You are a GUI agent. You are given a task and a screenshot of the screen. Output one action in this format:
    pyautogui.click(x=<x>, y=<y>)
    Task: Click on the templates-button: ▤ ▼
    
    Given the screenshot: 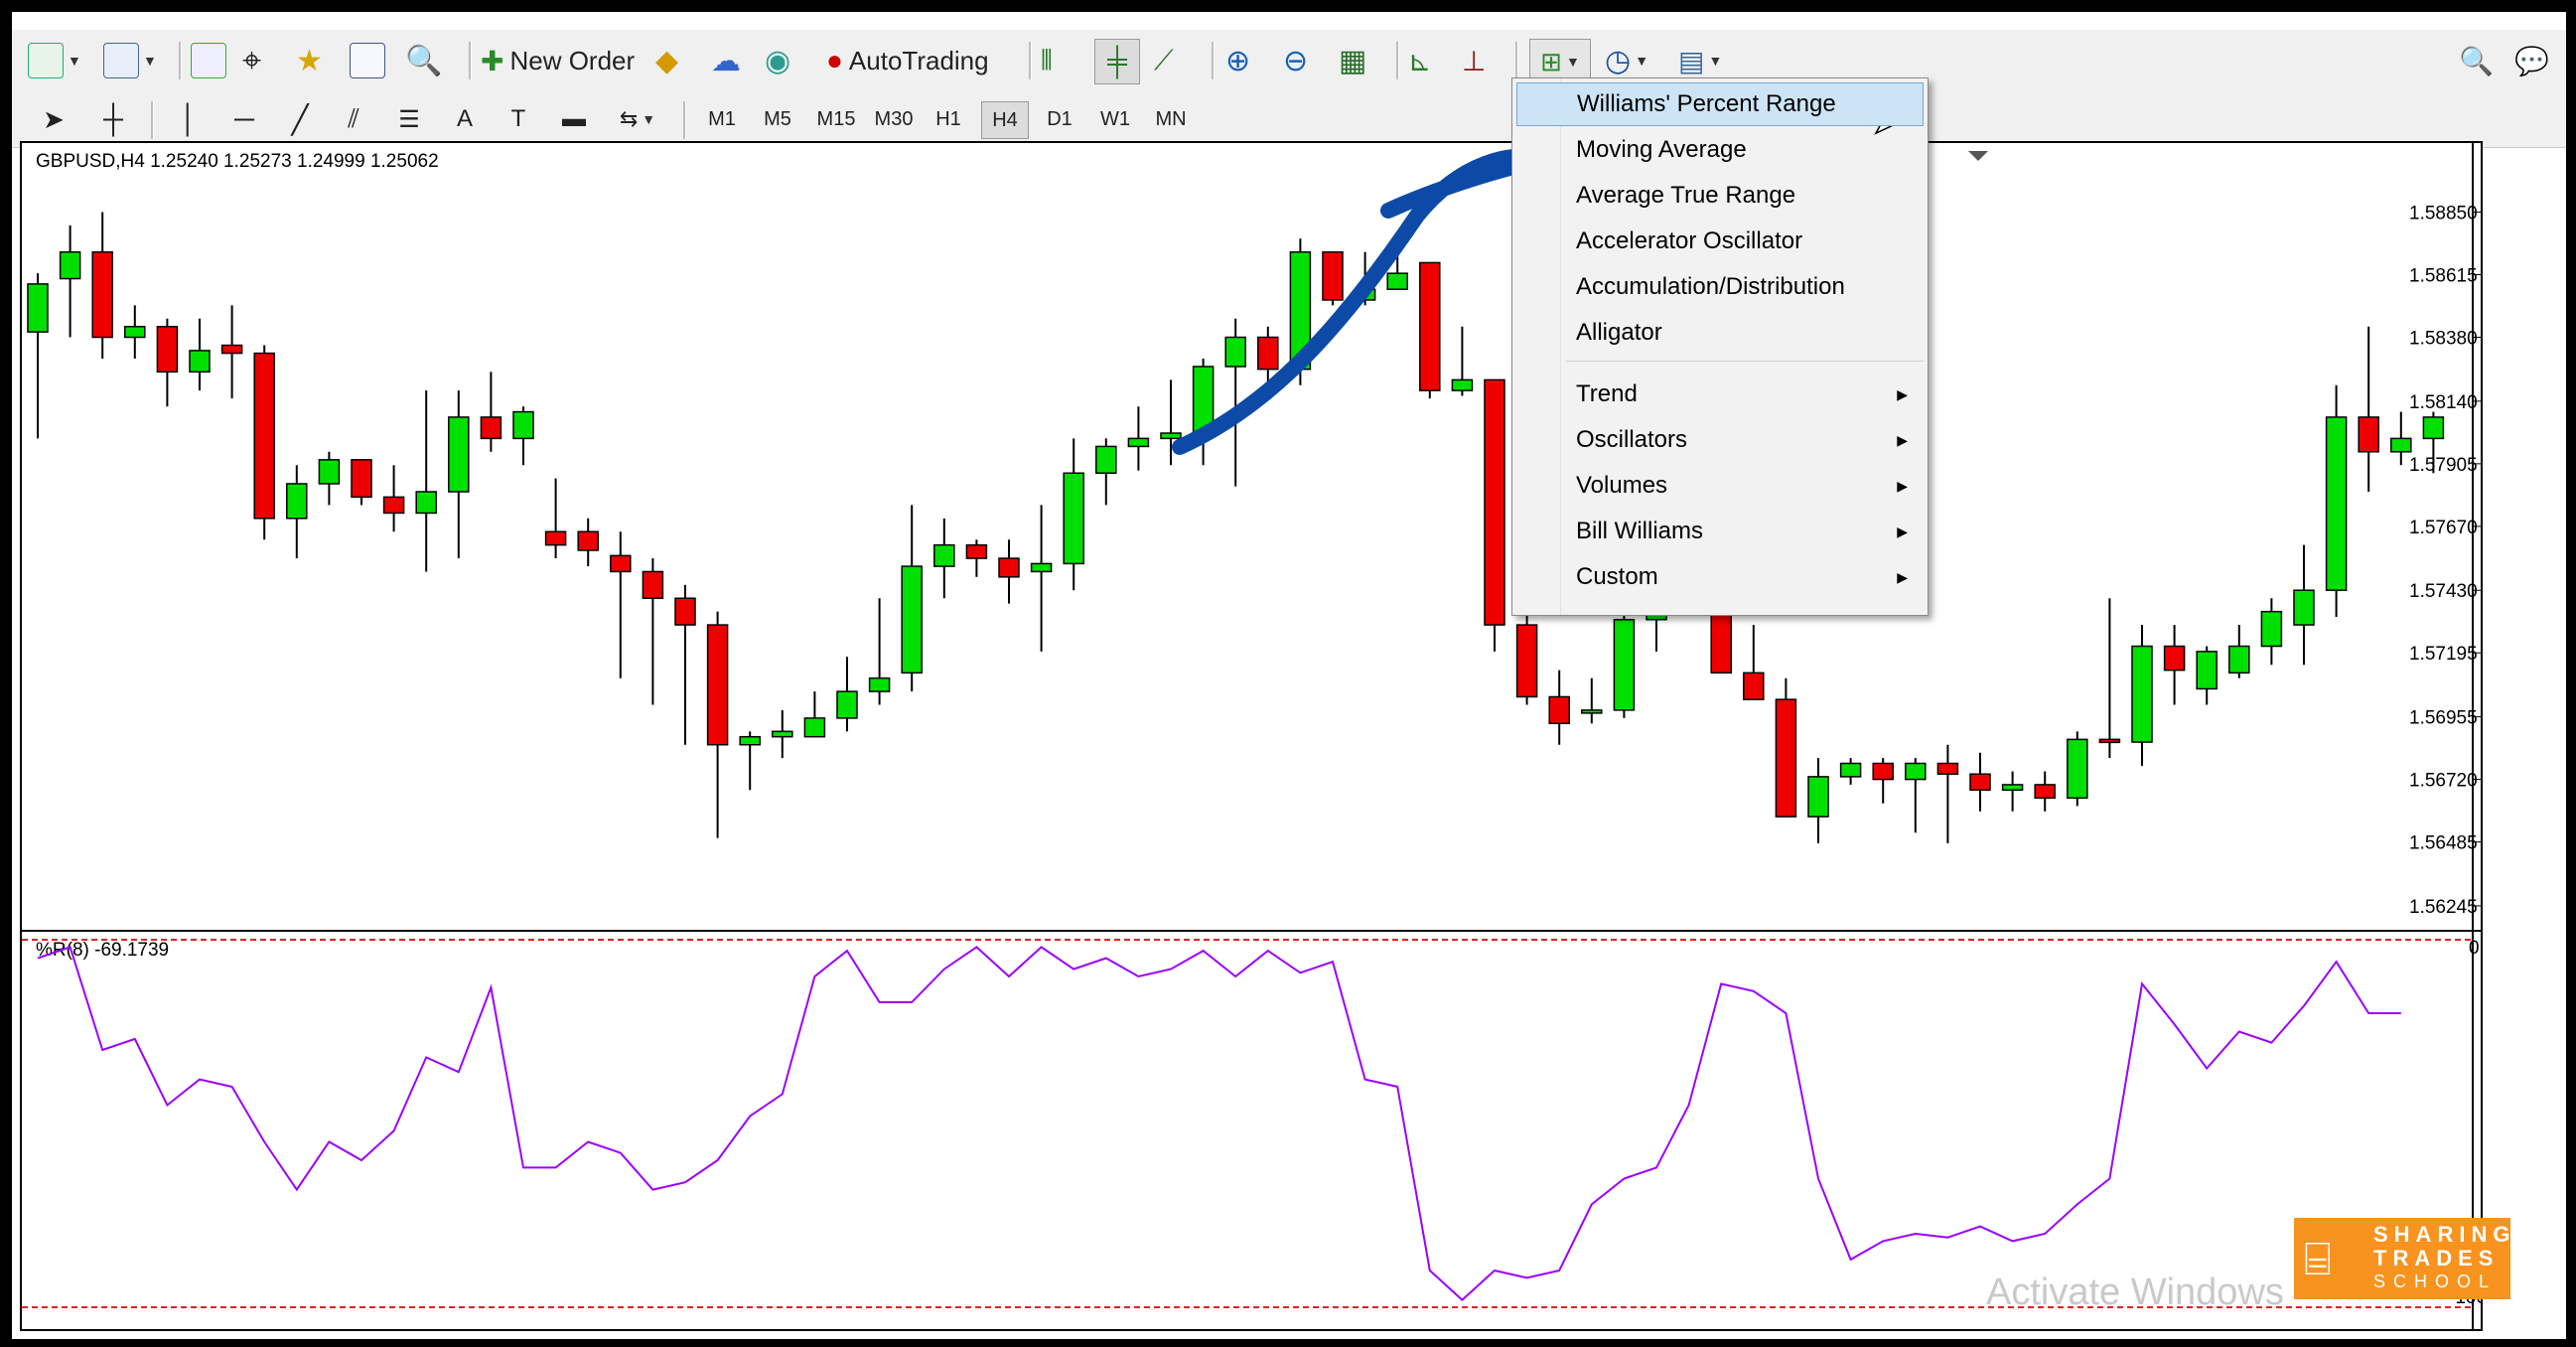 What is the action you would take?
    pyautogui.click(x=1700, y=61)
    